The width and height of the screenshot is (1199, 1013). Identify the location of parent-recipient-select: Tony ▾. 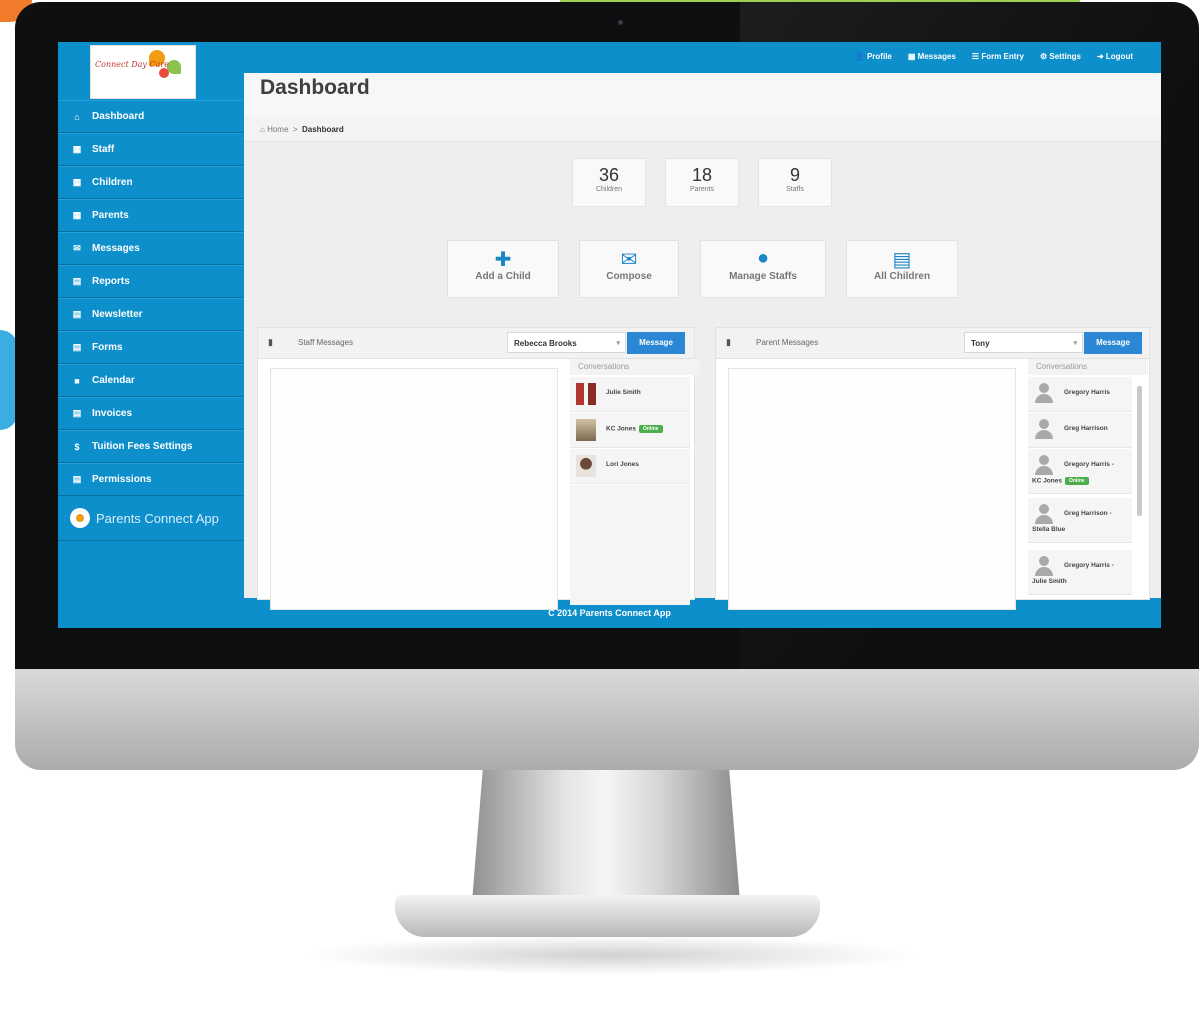
(1023, 342).